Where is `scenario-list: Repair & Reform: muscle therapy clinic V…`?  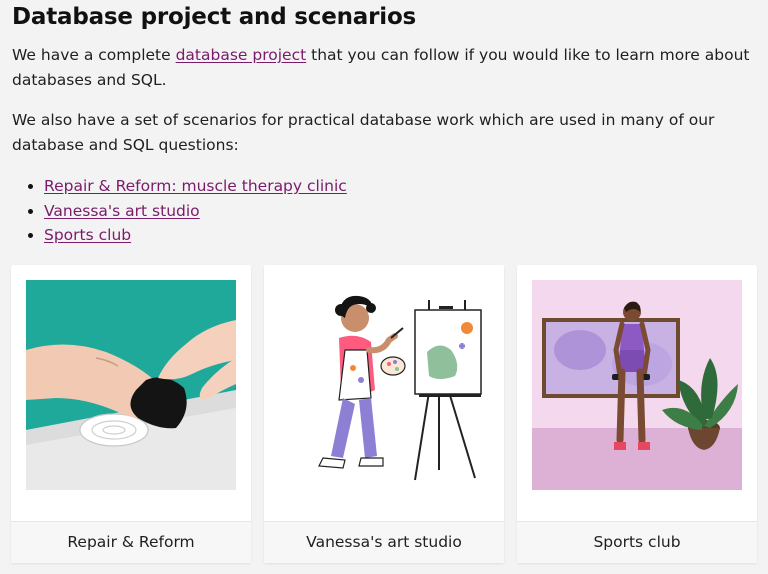
scenario-list: Repair & Reform: muscle therapy clinic V… is located at coordinates (179, 211).